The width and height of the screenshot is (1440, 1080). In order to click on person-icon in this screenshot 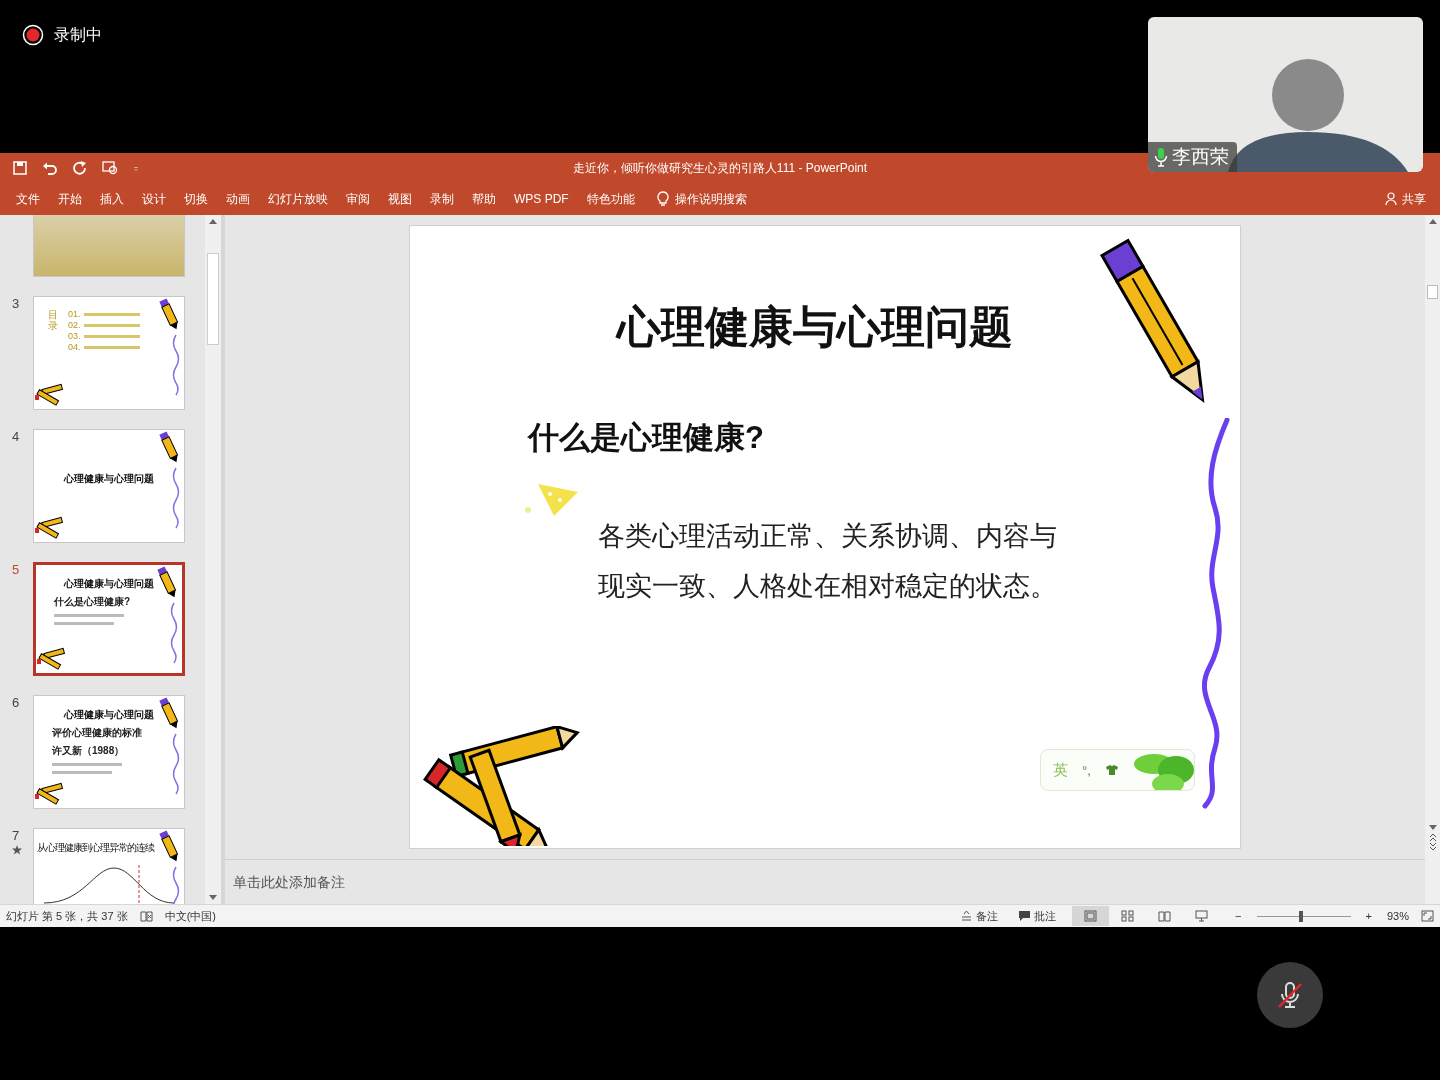, I will do `click(1391, 199)`.